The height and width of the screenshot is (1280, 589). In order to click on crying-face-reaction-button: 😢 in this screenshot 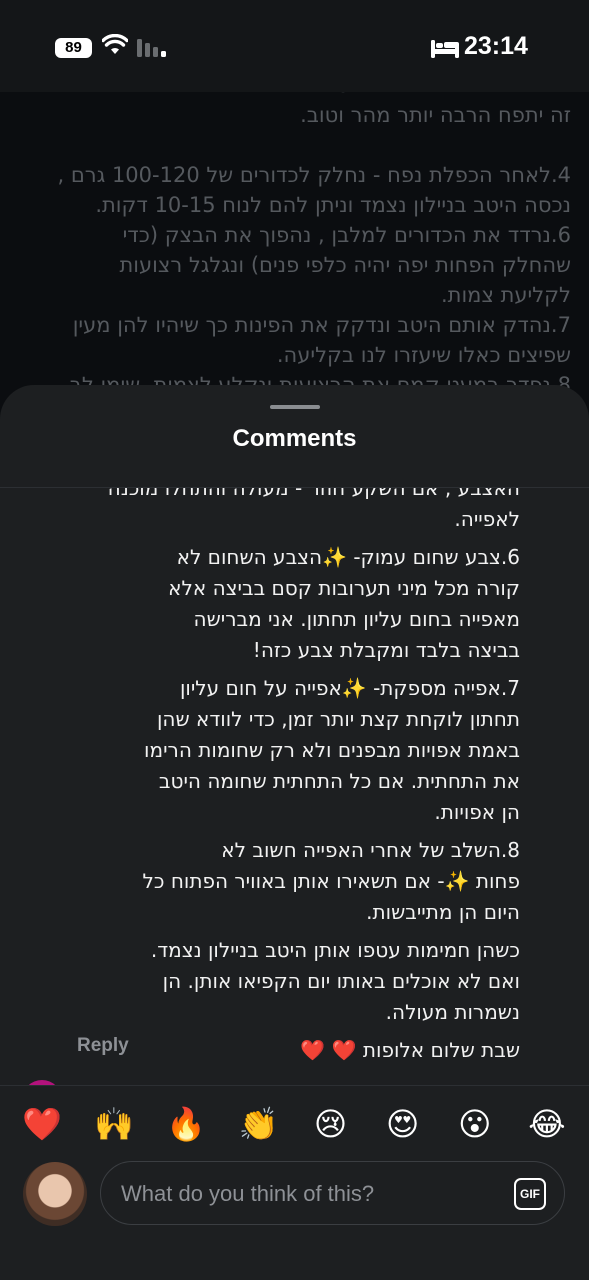, I will do `click(331, 1124)`.